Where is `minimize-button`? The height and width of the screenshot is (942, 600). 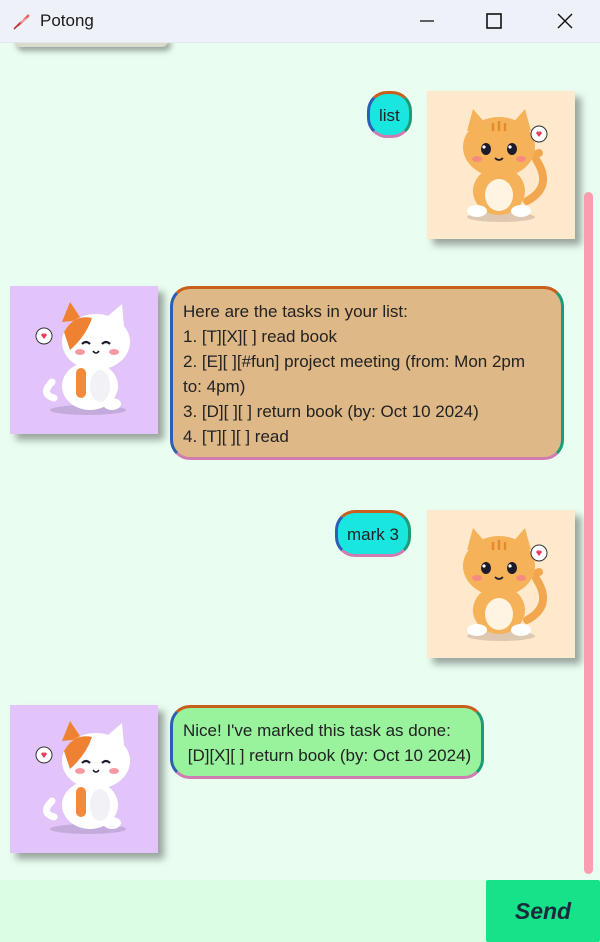 minimize-button is located at coordinates (427, 21).